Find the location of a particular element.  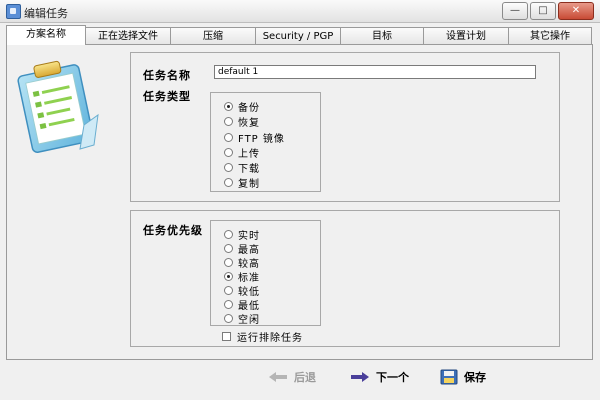

radio-idle: 空闲 is located at coordinates (242, 318).